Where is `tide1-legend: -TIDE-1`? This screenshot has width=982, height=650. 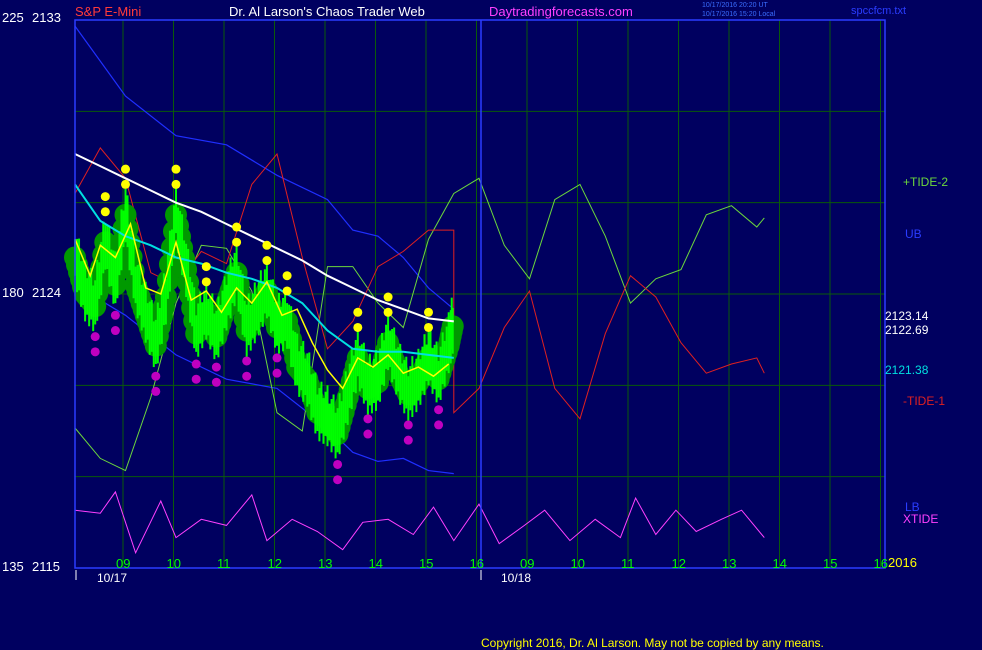 tide1-legend: -TIDE-1 is located at coordinates (924, 401).